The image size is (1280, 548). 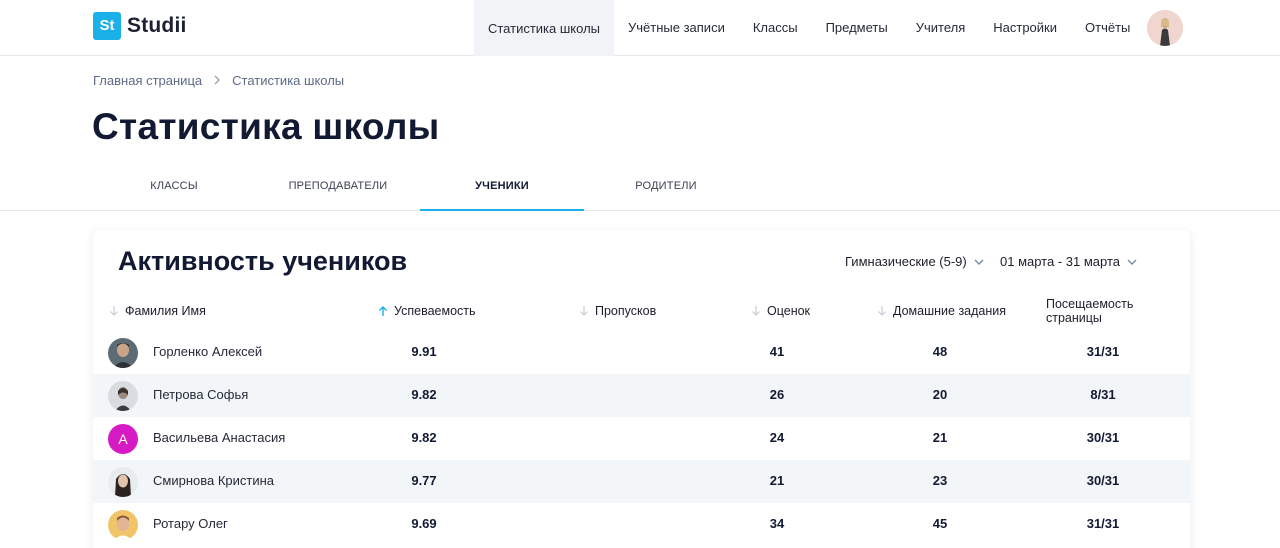 What do you see at coordinates (165, 311) in the screenshot?
I see `col-header-name-label: Фамилия Имя` at bounding box center [165, 311].